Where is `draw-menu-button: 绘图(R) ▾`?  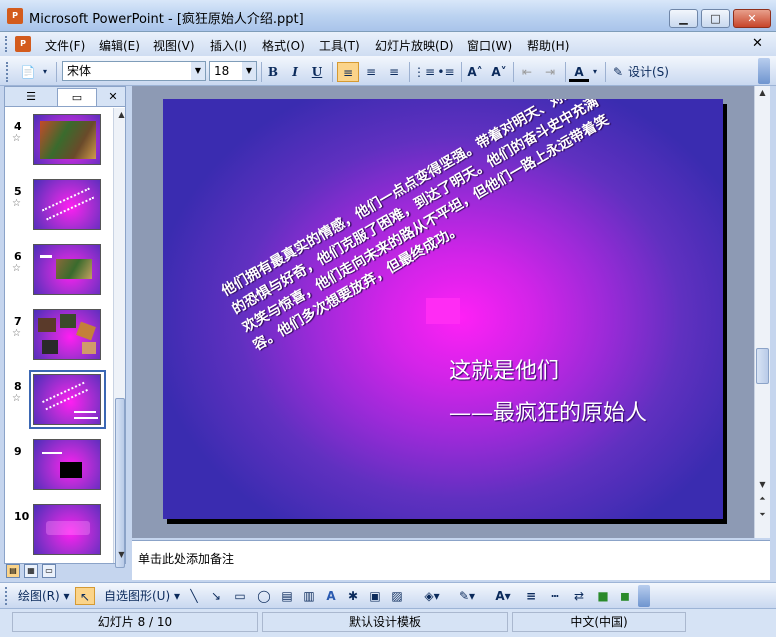
draw-menu-button: 绘图(R) ▾ is located at coordinates (46, 596).